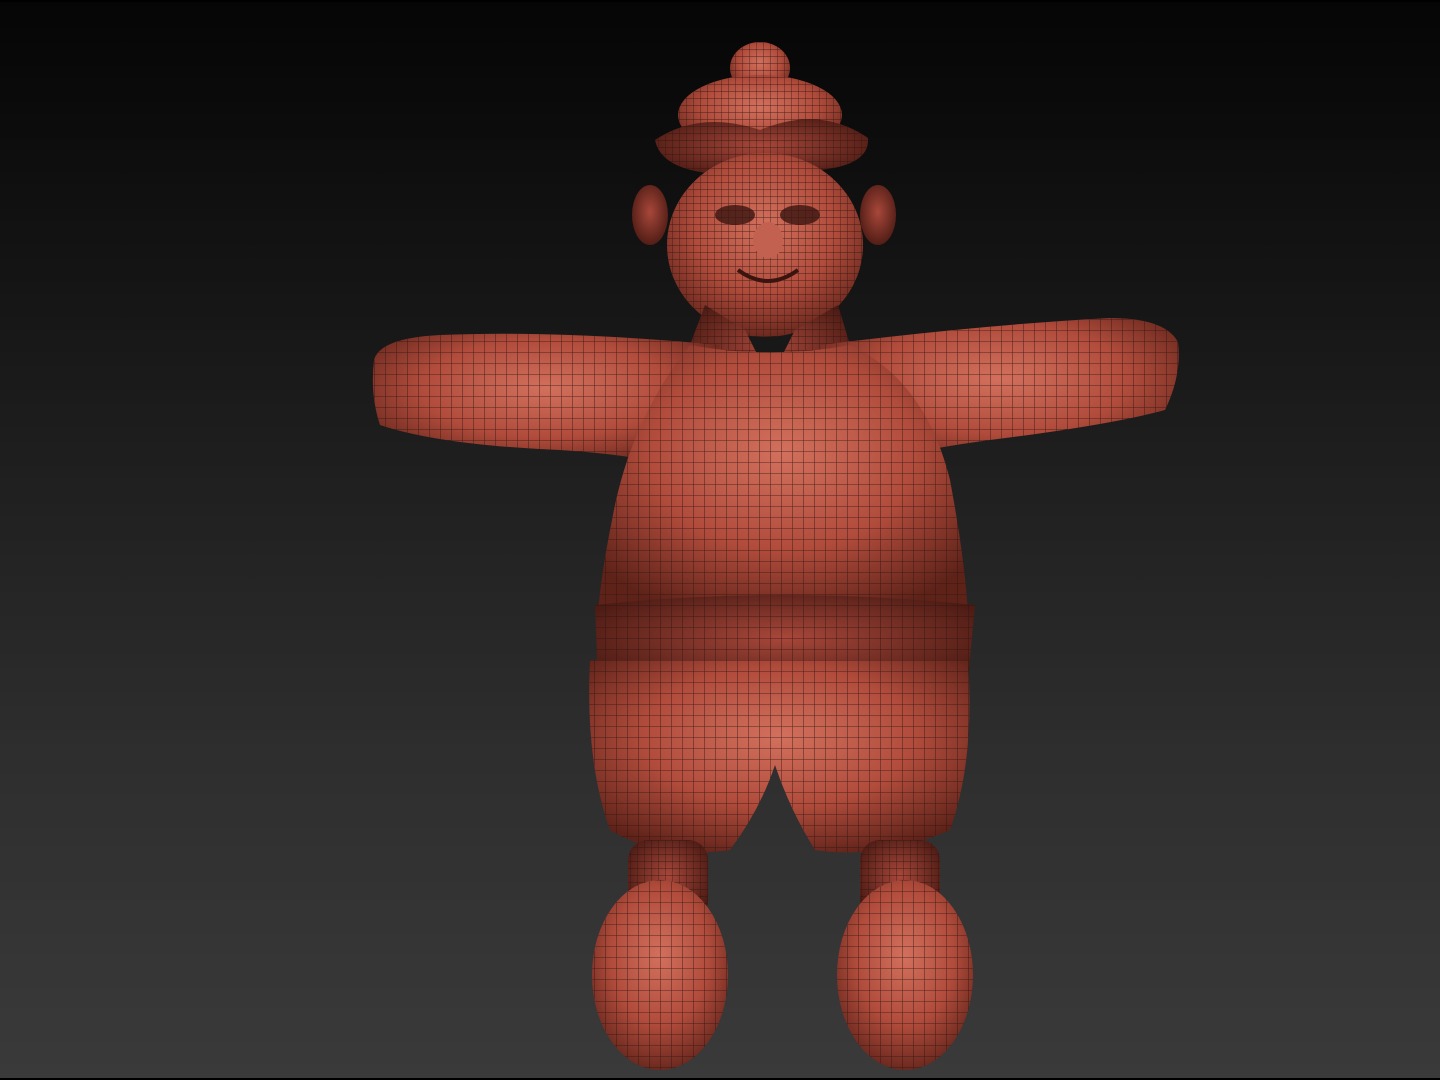  Describe the element at coordinates (764, 245) in the screenshot. I see `head` at that location.